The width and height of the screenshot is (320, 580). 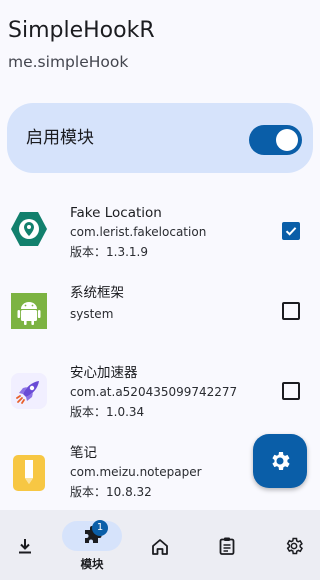 What do you see at coordinates (160, 138) in the screenshot?
I see `enable-module-card: 启用模块` at bounding box center [160, 138].